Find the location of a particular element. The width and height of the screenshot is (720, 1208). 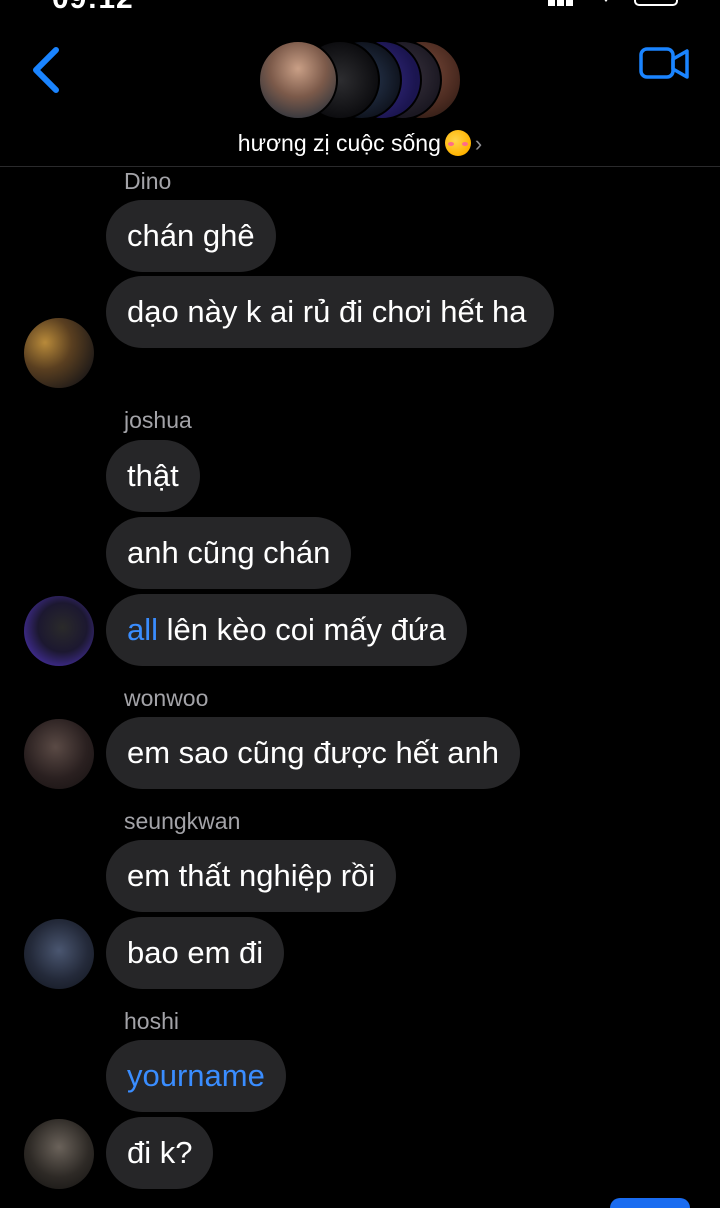

group-avatar-main is located at coordinates (298, 80).